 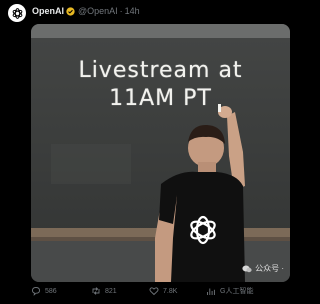 What do you see at coordinates (132, 11) in the screenshot?
I see `post-timestamp: 14h` at bounding box center [132, 11].